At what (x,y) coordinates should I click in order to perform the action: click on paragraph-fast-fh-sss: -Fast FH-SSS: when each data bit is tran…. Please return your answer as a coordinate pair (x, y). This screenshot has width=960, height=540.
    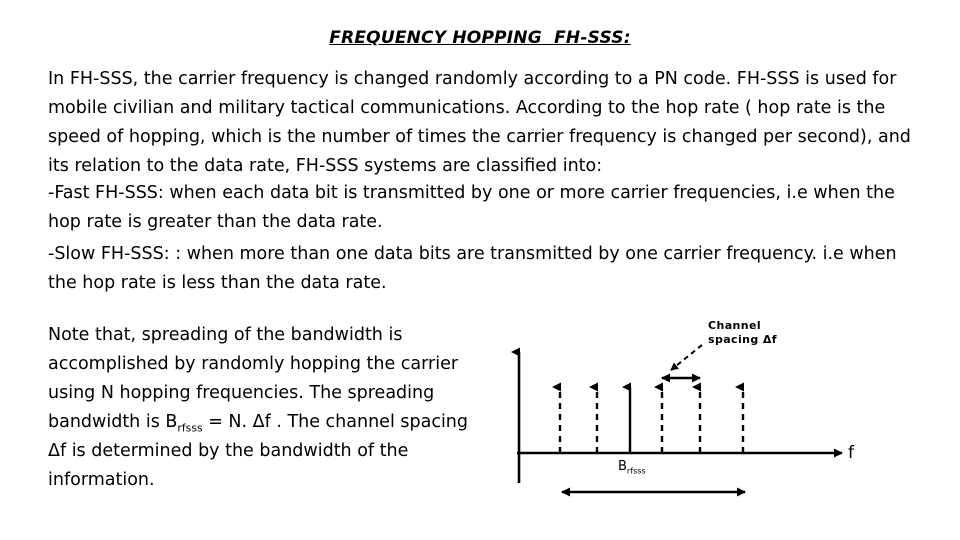
    Looking at the image, I should click on (471, 207).